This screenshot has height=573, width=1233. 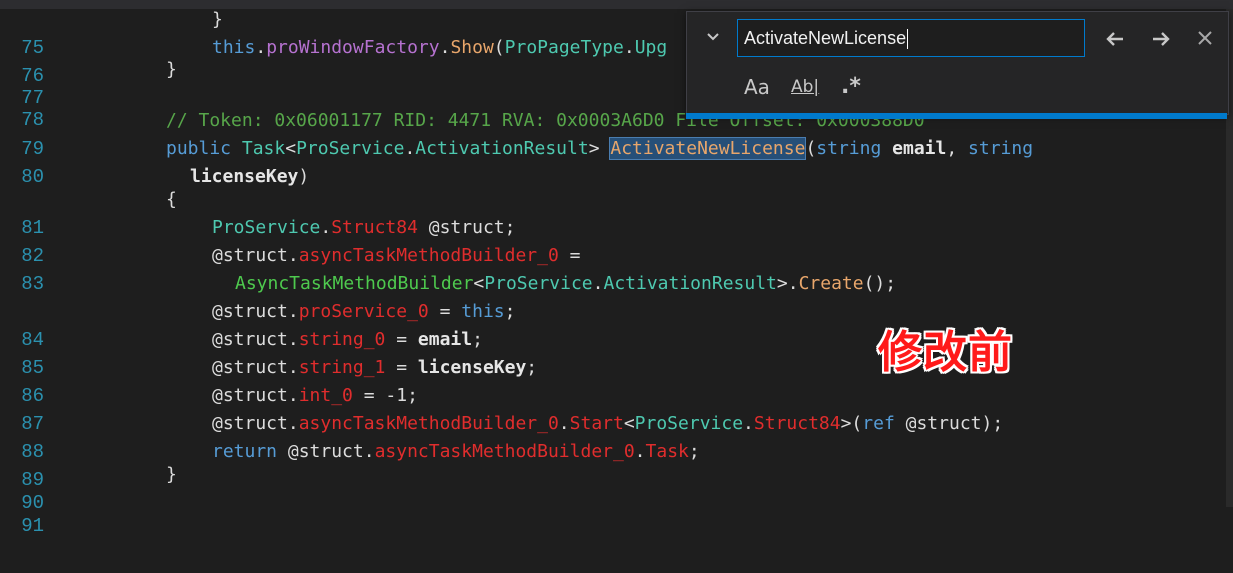 I want to click on brace: {, so click(x=171, y=199).